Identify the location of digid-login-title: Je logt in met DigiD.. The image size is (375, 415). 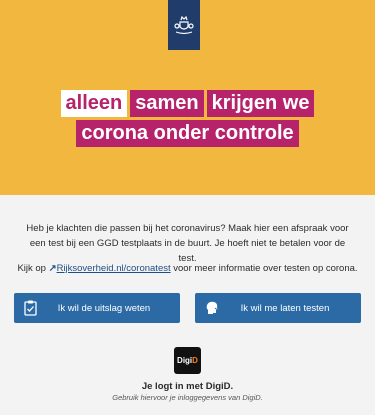
(187, 386).